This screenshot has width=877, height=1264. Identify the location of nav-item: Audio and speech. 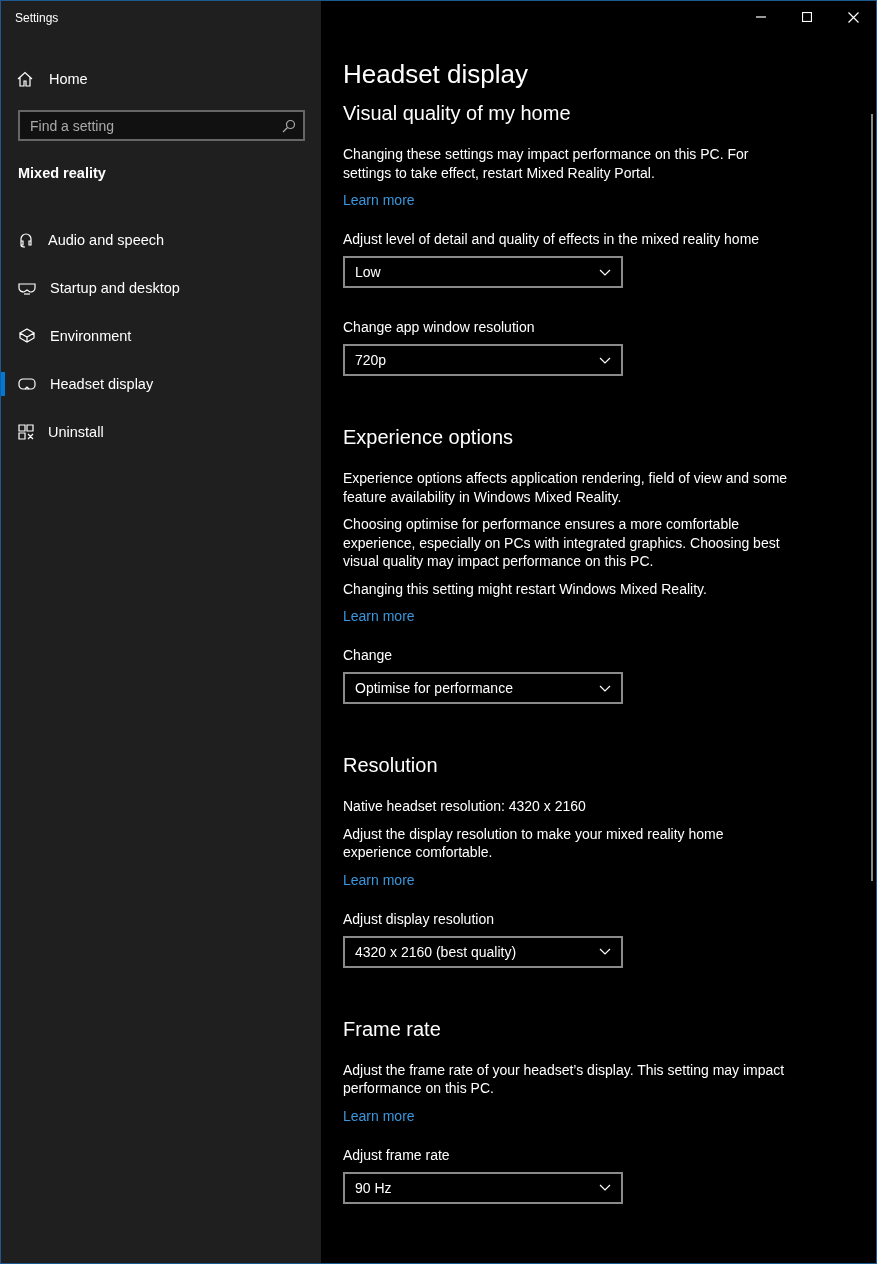
(161, 240).